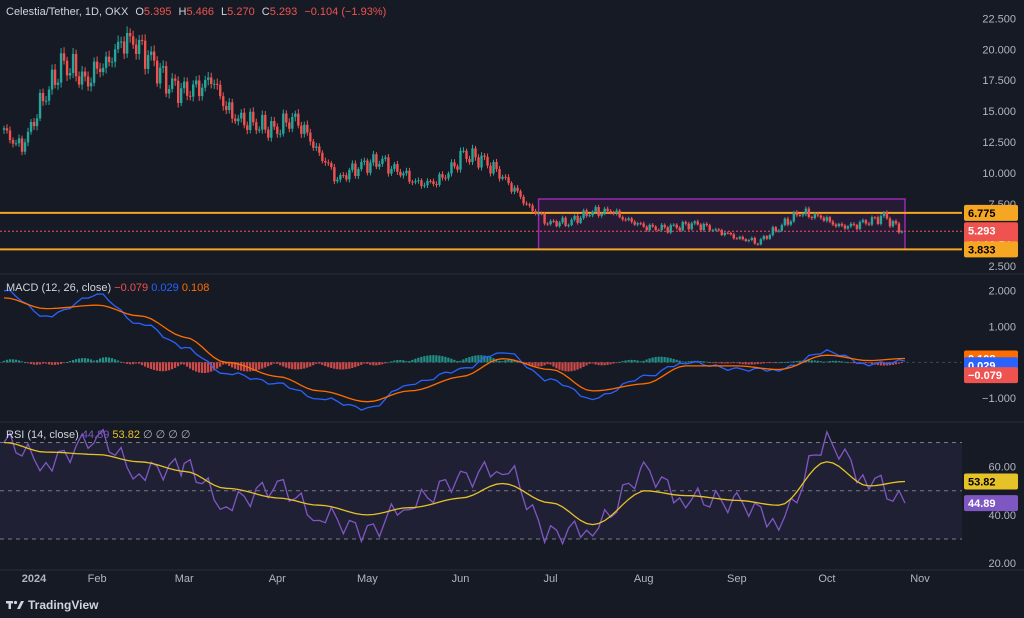 This screenshot has width=1024, height=618. I want to click on low-value: 5.270, so click(241, 12).